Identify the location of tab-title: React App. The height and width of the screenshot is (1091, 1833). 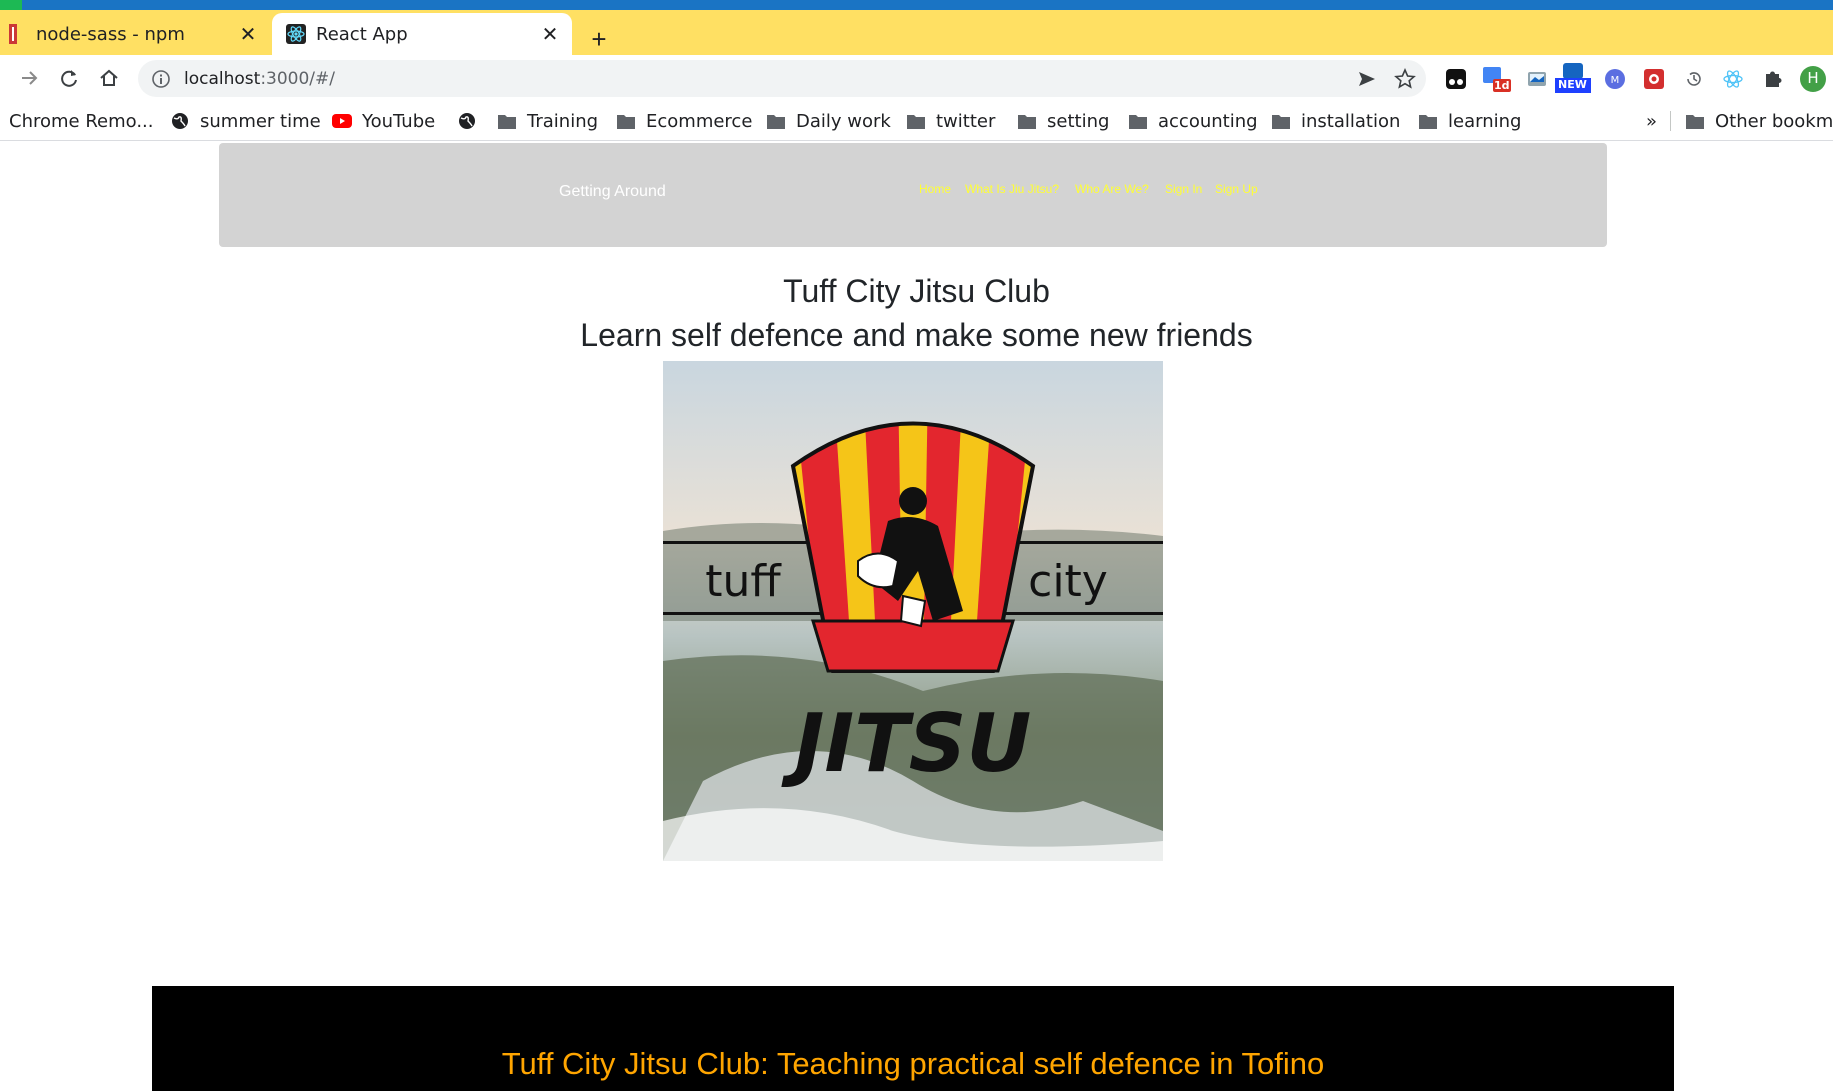
(362, 34).